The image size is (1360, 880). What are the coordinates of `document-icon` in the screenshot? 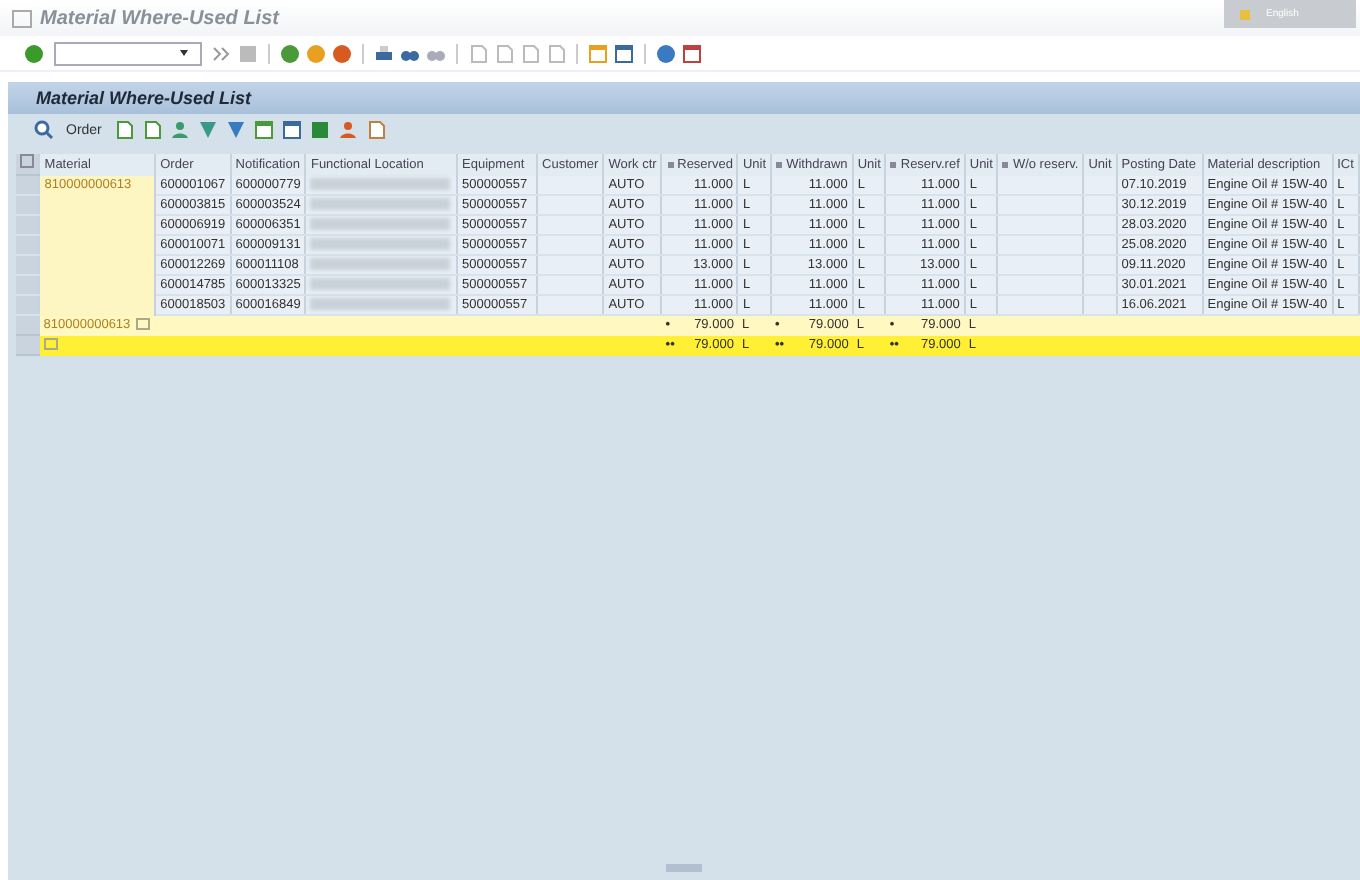 It's located at (22, 18).